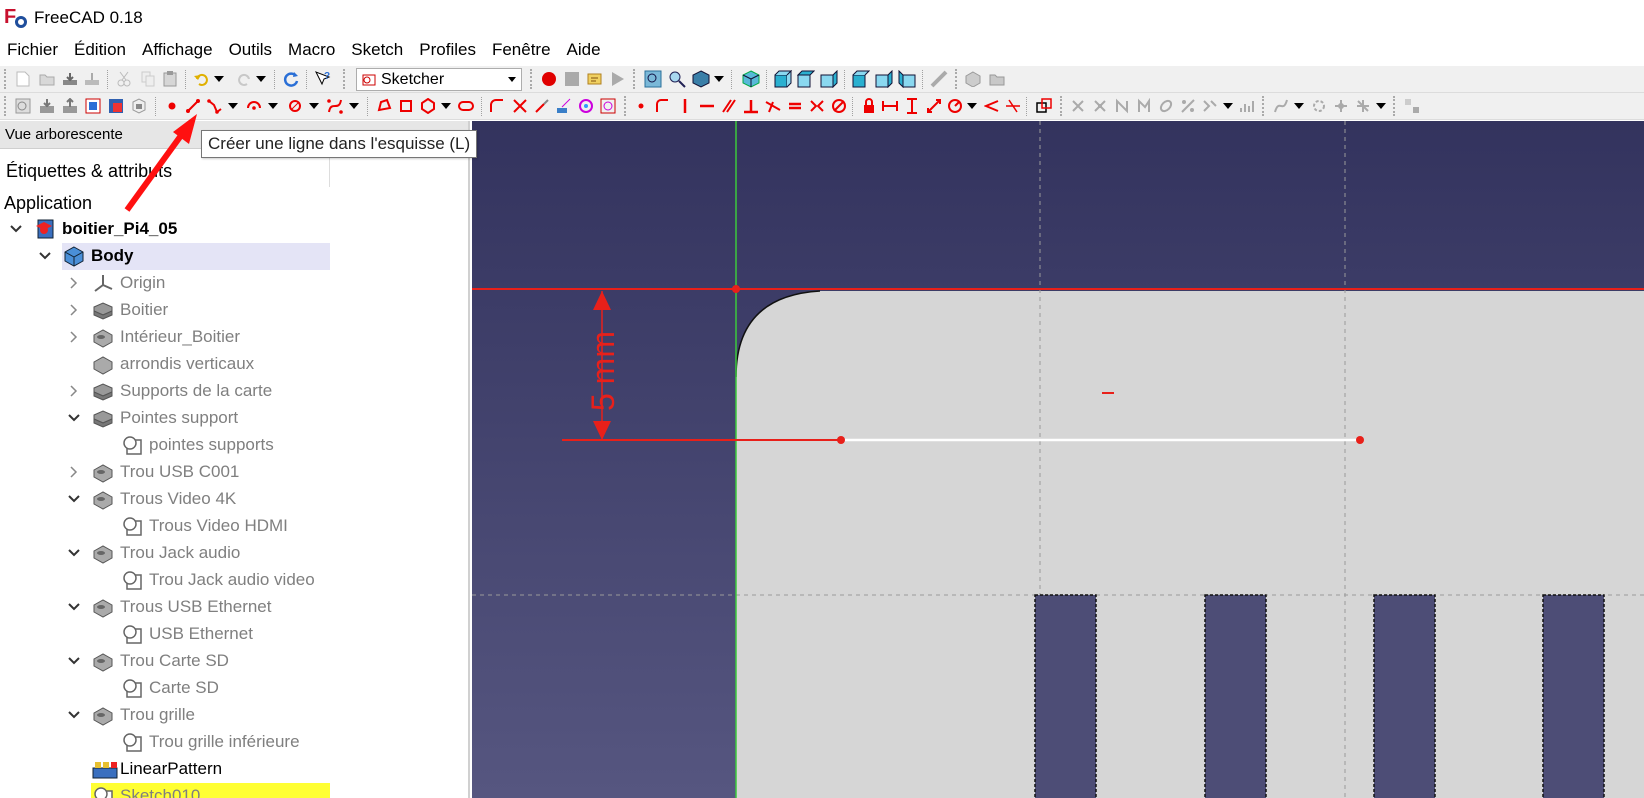  Describe the element at coordinates (685, 106) in the screenshot. I see `constrain-vertical-icon` at that location.